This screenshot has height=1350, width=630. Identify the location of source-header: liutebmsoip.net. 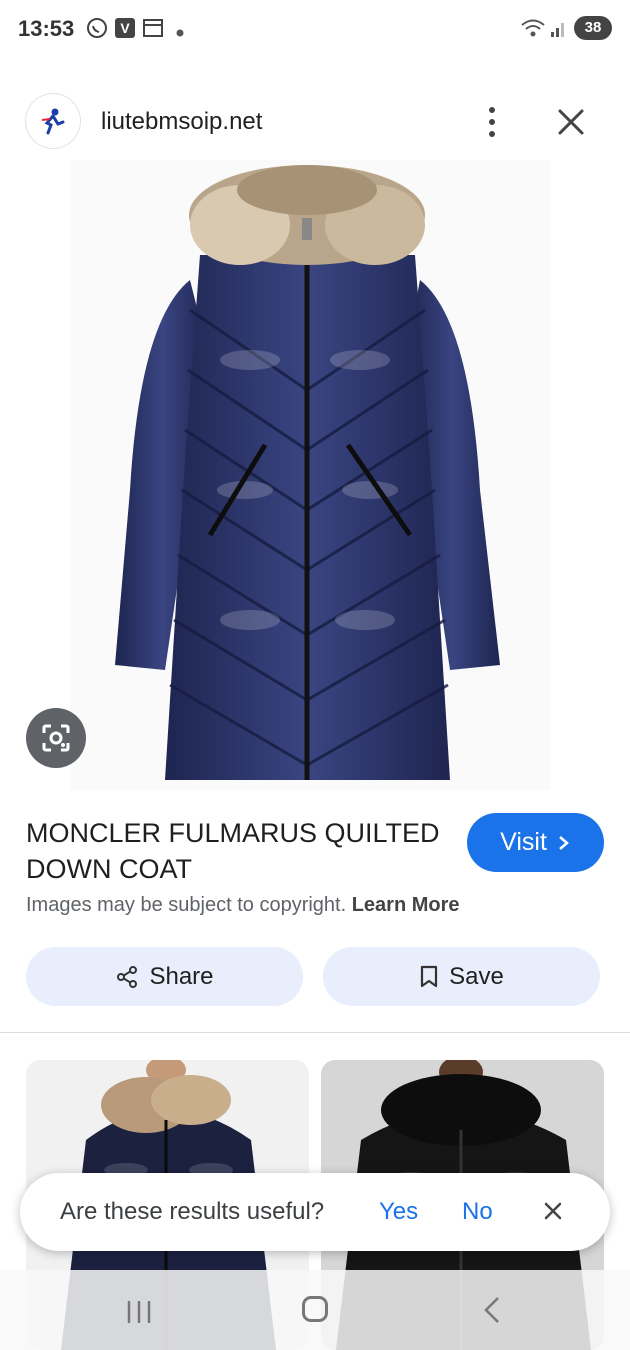
(315, 122).